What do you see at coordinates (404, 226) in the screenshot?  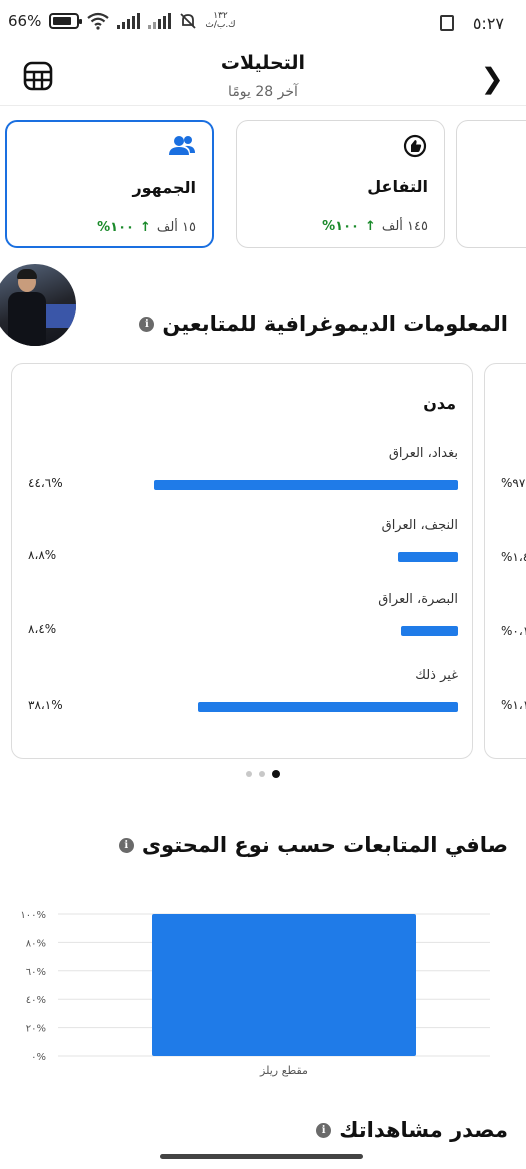 I see `metric-card-value: ١٤٥ ألف` at bounding box center [404, 226].